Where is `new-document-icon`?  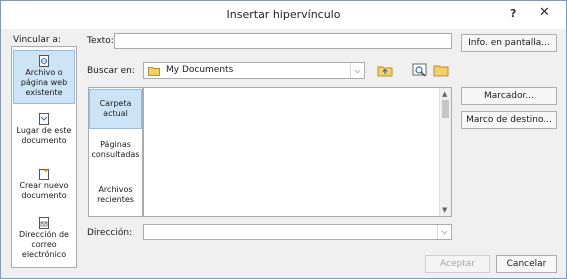
new-document-icon is located at coordinates (44, 174).